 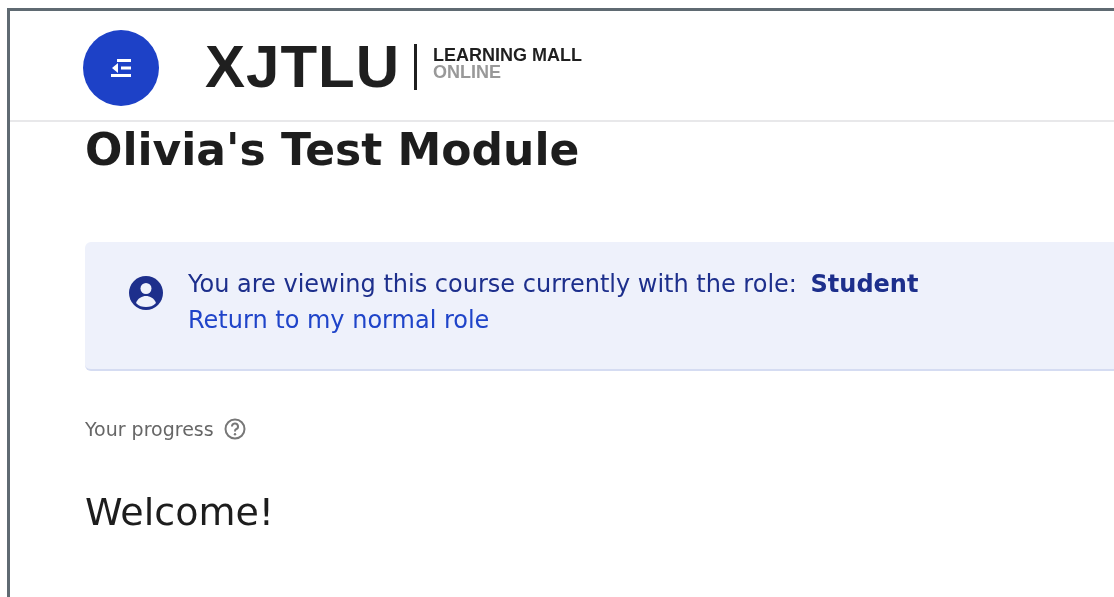 What do you see at coordinates (333, 149) in the screenshot?
I see `course-title: Olivia's Test Module` at bounding box center [333, 149].